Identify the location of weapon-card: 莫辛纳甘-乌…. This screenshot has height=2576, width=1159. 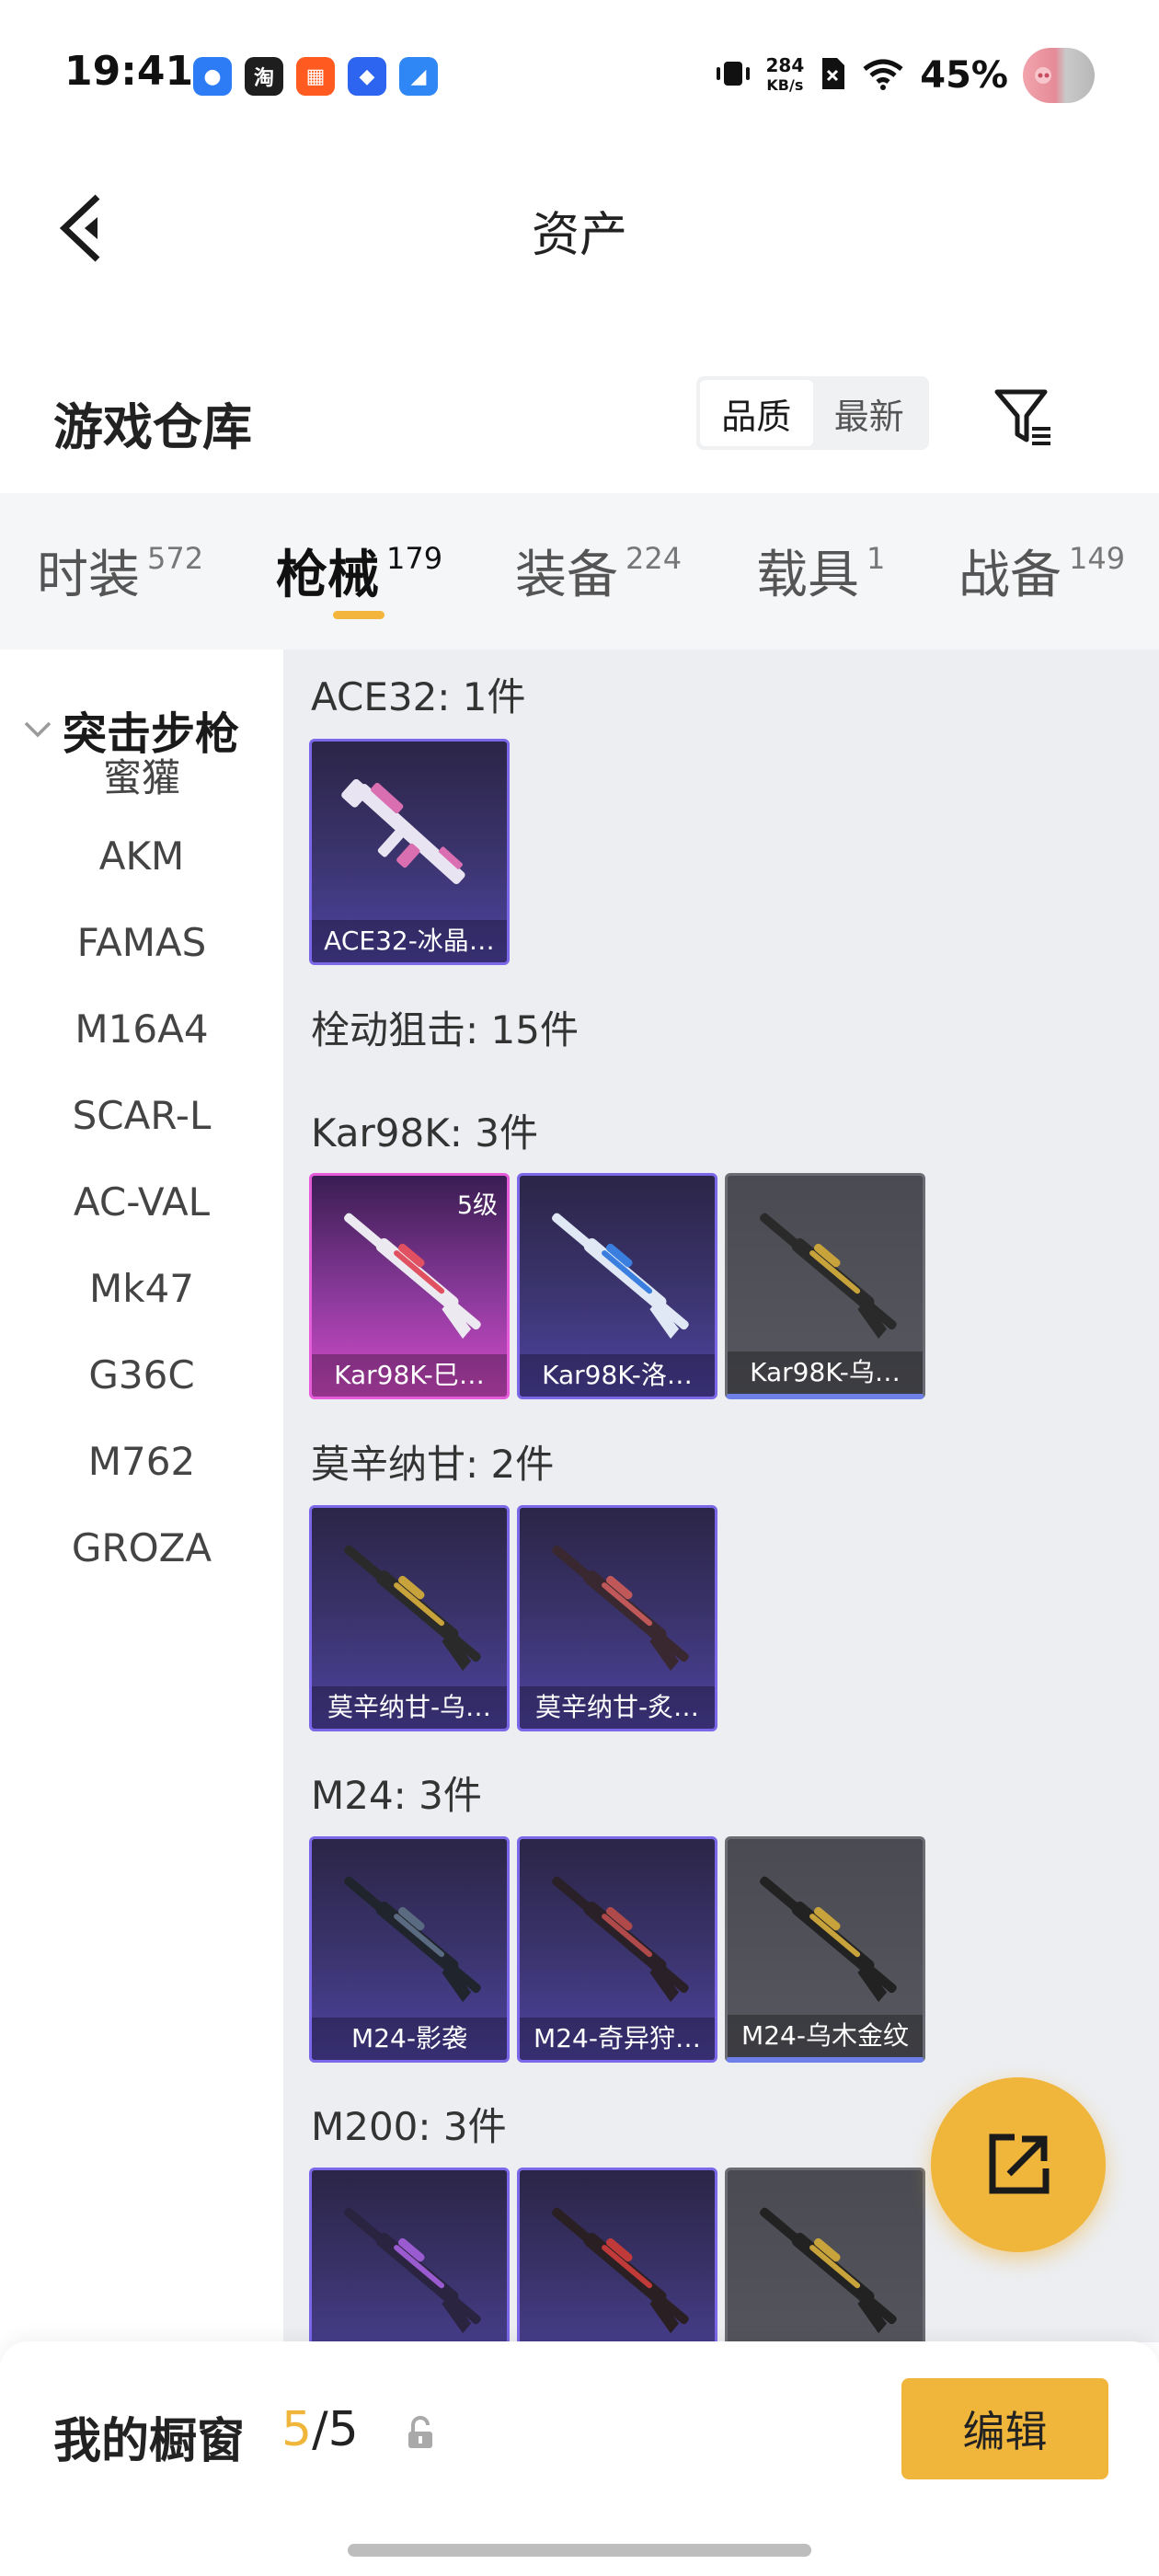
(409, 1618).